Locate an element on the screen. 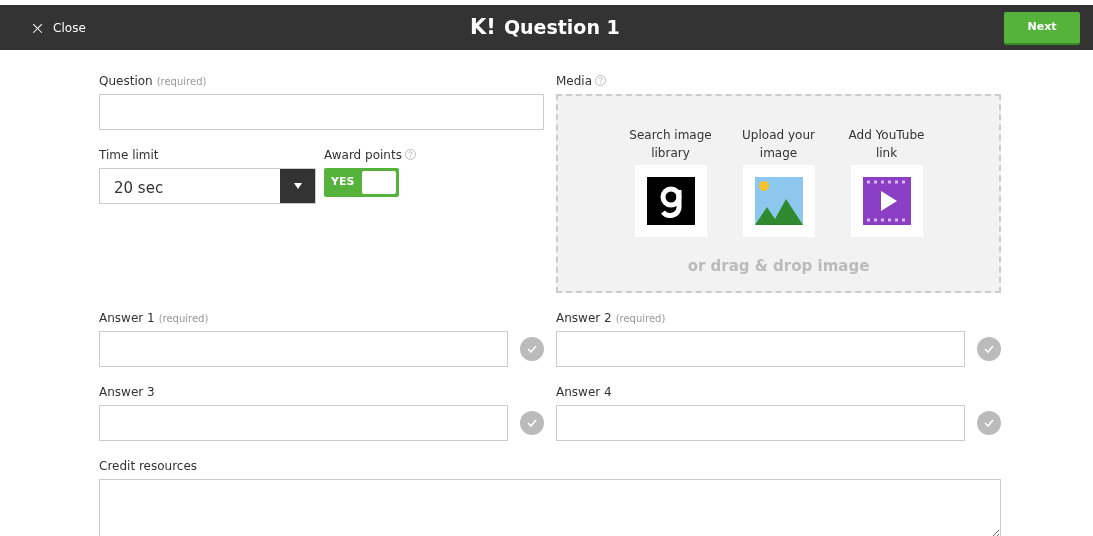 The width and height of the screenshot is (1093, 536). field-label: Award points is located at coordinates (363, 155).